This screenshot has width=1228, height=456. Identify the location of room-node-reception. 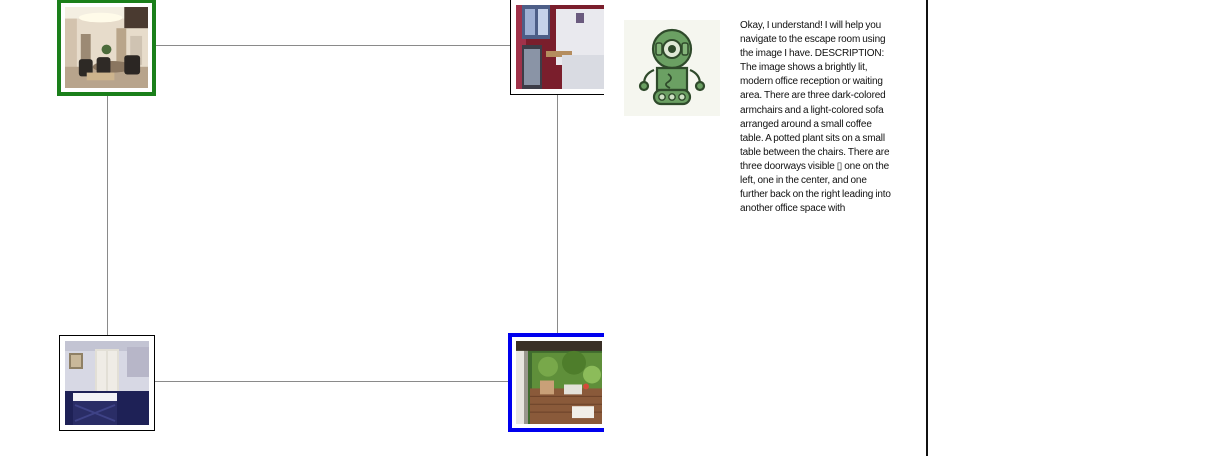
(106, 48).